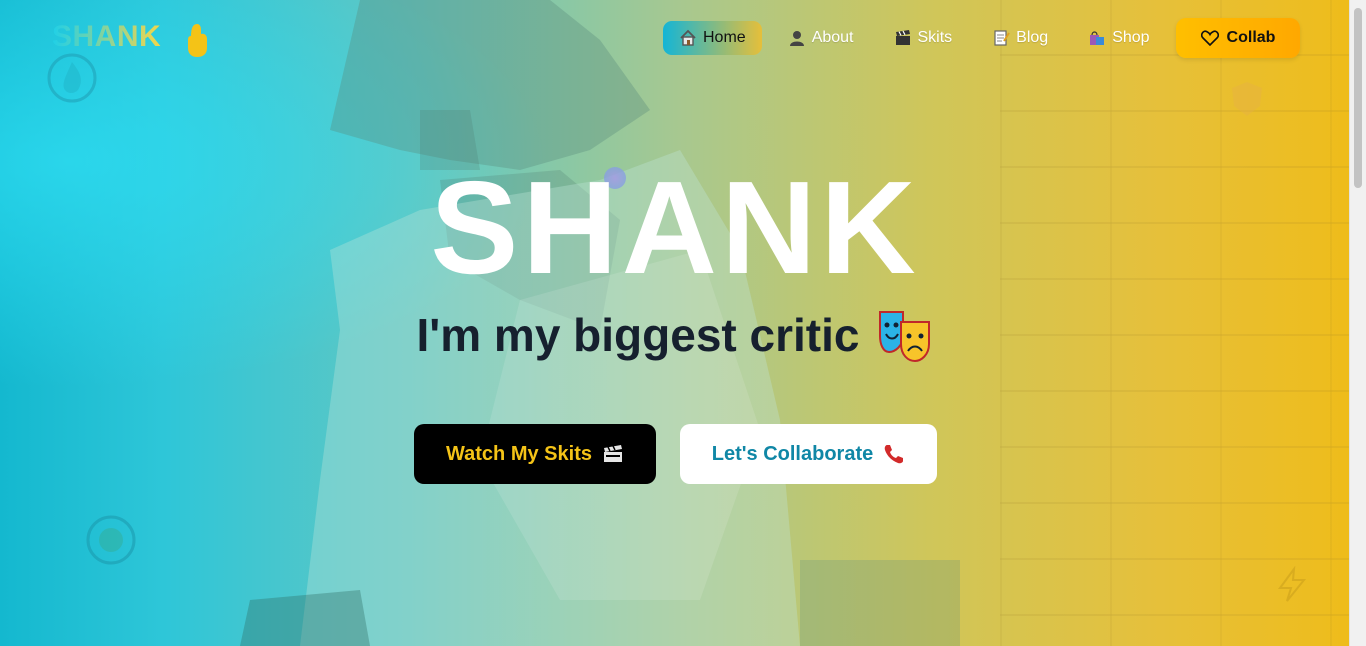 This screenshot has height=646, width=1366. I want to click on person-icon, so click(796, 38).